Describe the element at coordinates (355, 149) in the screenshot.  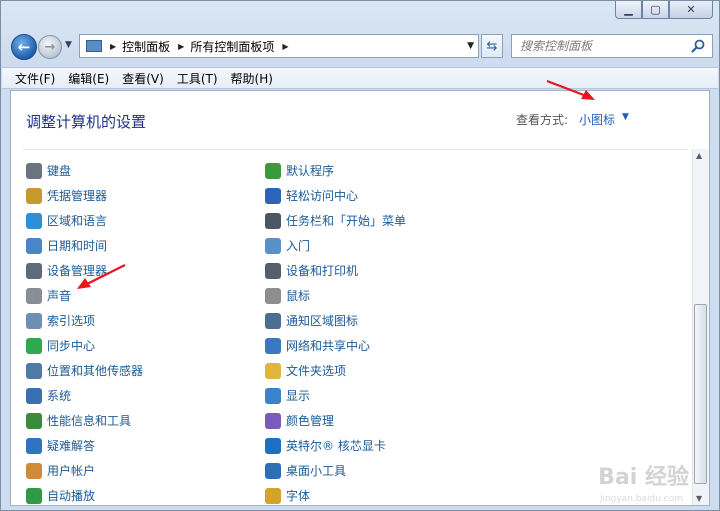
I see `divider` at that location.